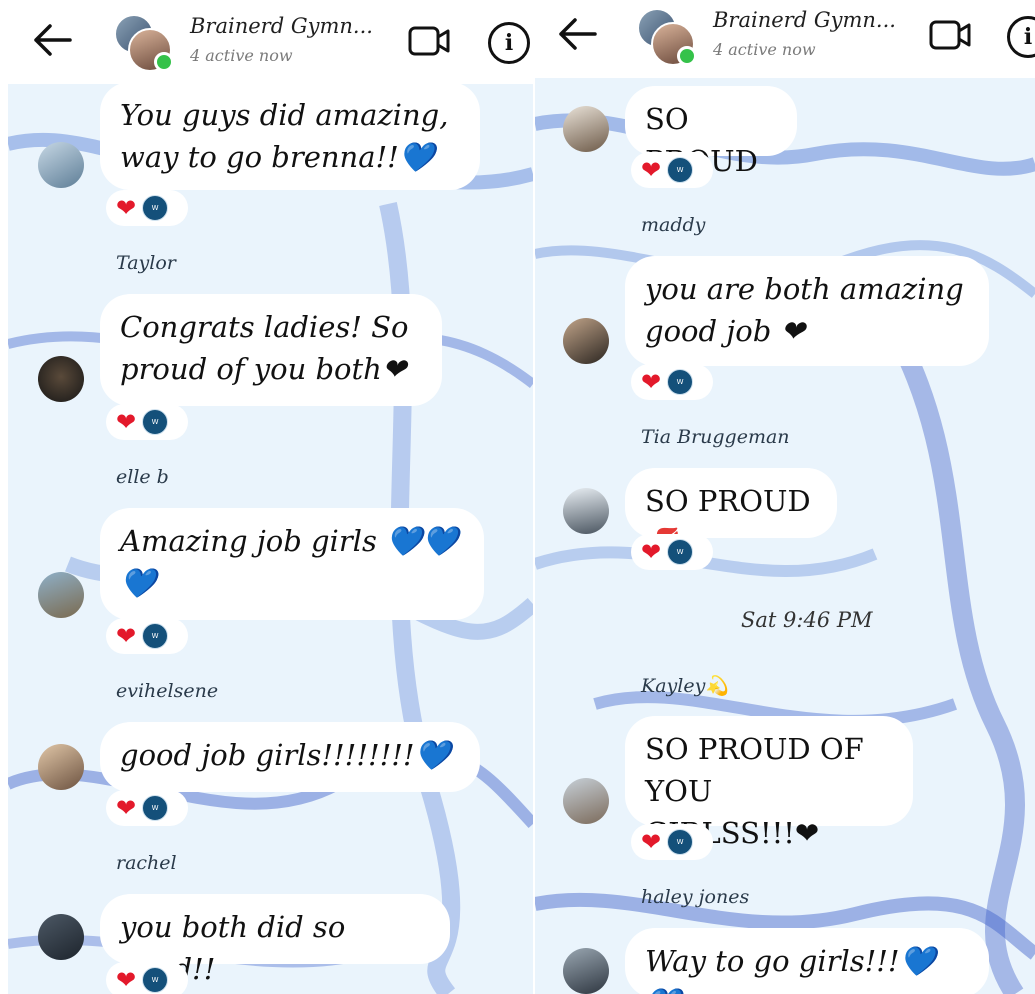  I want to click on message-timestamp: Sat 9:46 PM, so click(807, 620).